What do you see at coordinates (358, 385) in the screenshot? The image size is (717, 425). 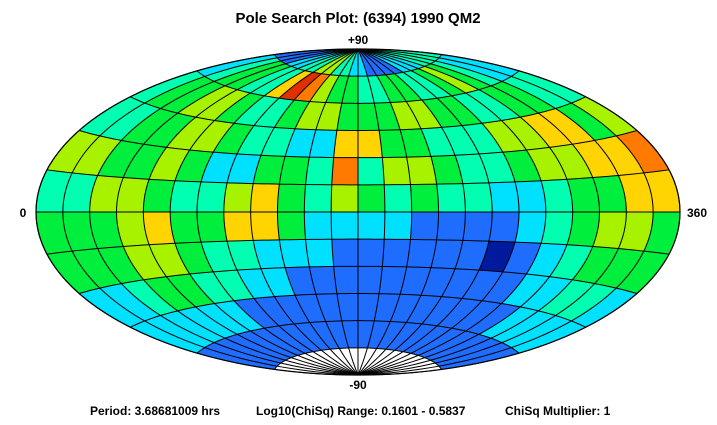 I see `bottom-latitude-label: -90` at bounding box center [358, 385].